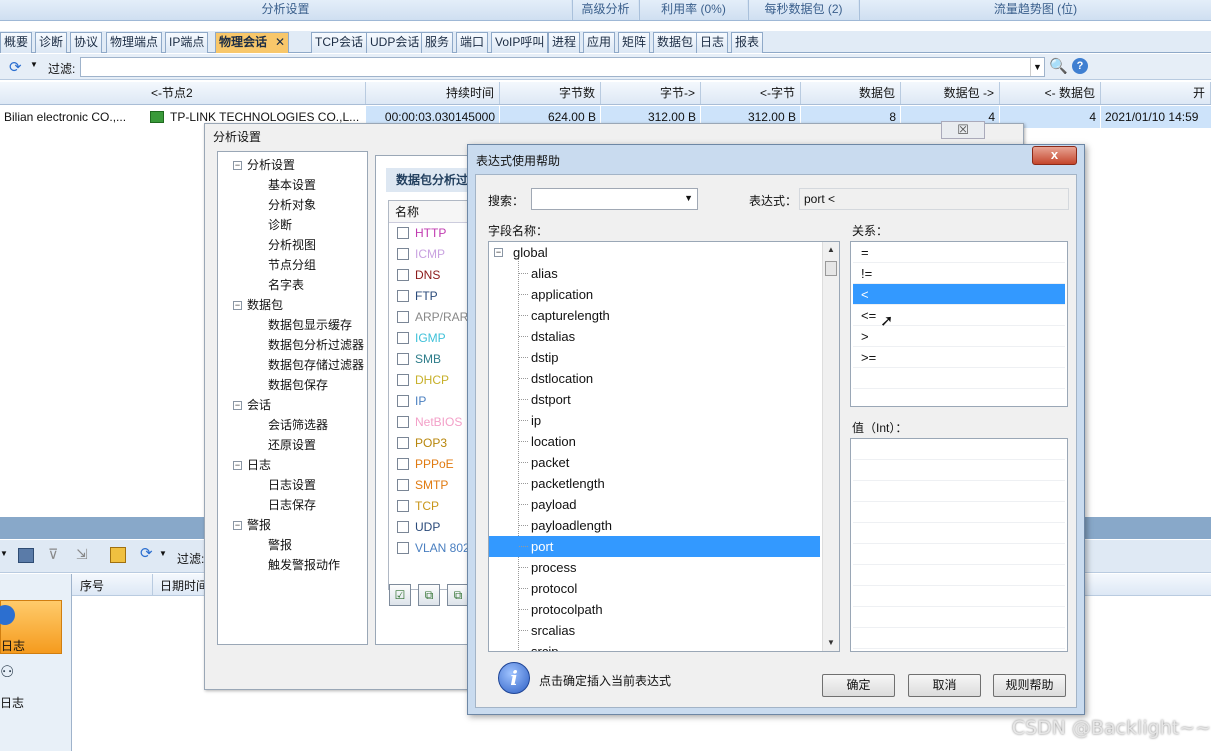  What do you see at coordinates (433, 317) in the screenshot?
I see `list-item: ARP/RARP` at bounding box center [433, 317].